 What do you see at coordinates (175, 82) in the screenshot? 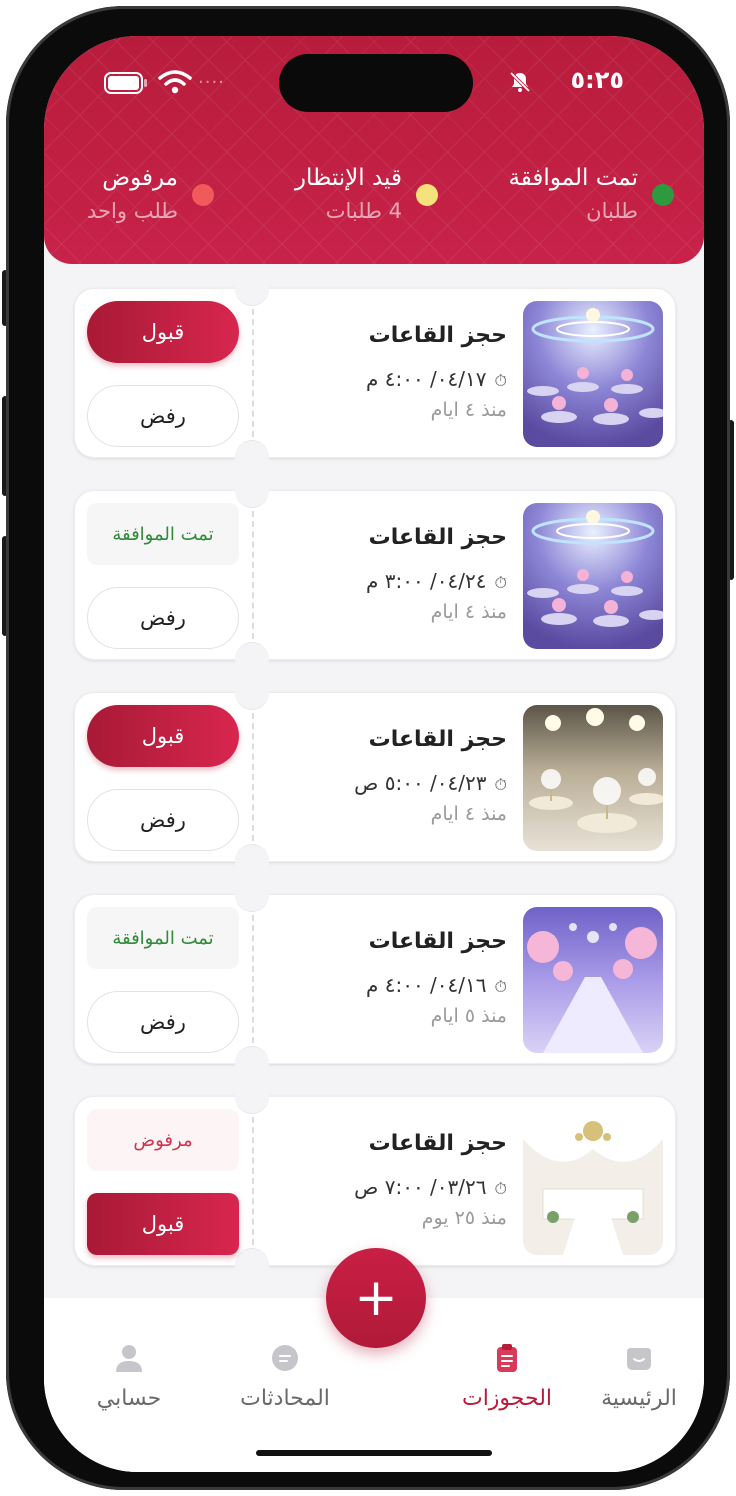
I see `wifi-icon` at bounding box center [175, 82].